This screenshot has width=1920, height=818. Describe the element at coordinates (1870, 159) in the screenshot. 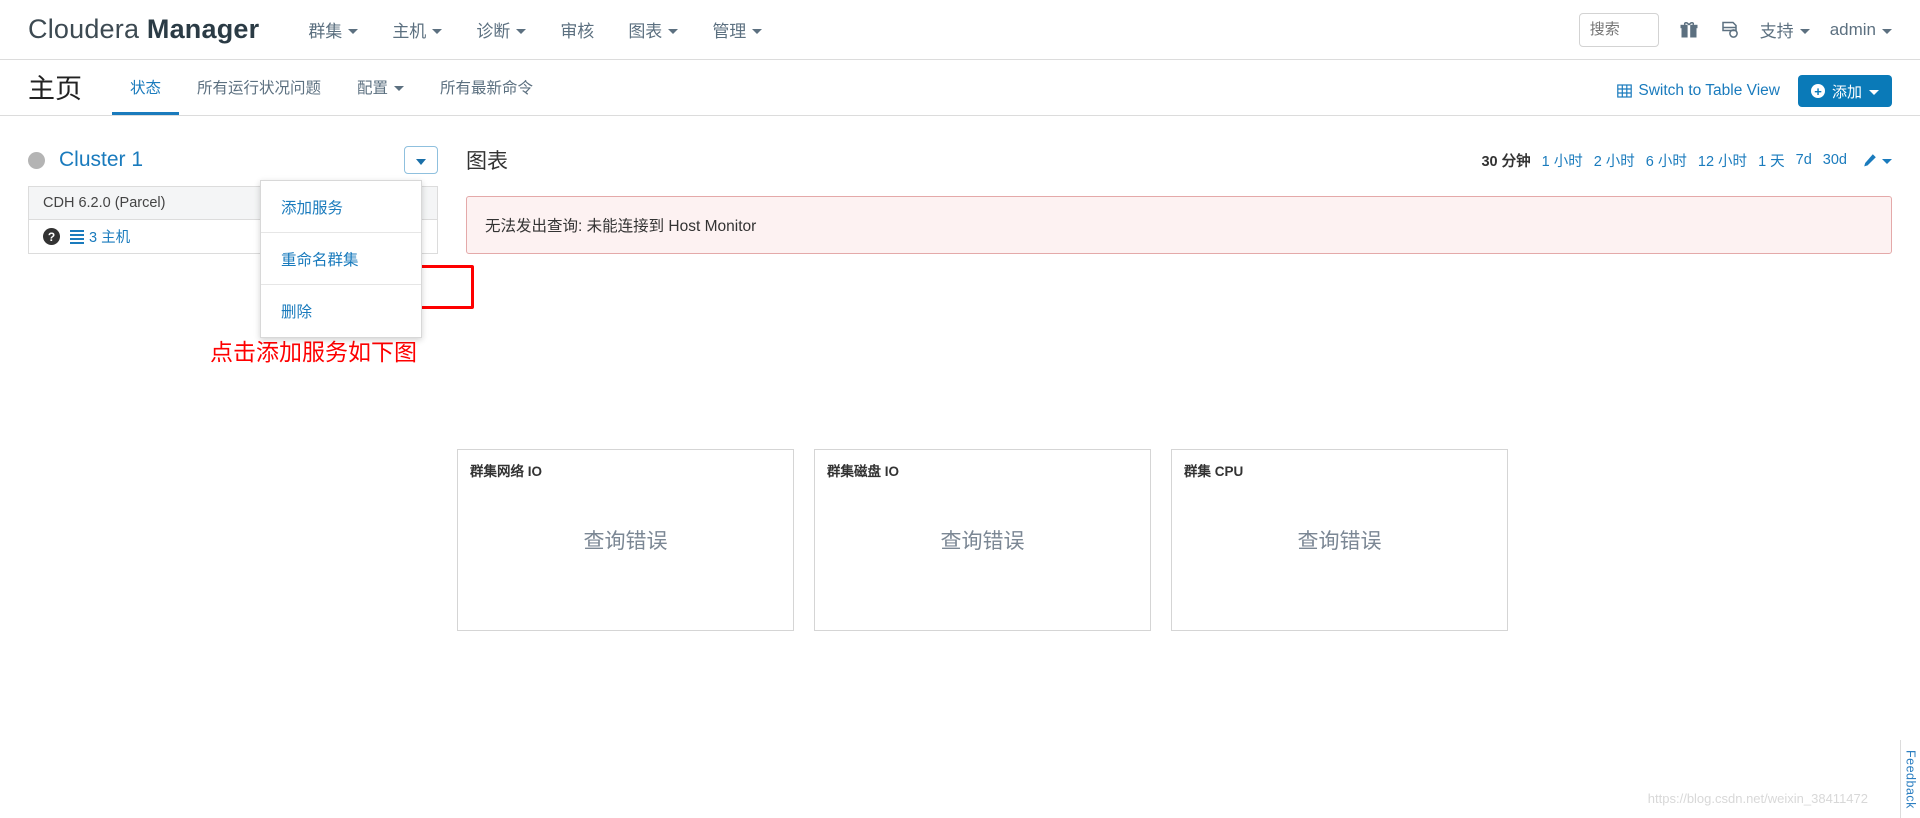

I see `pencil-icon` at that location.